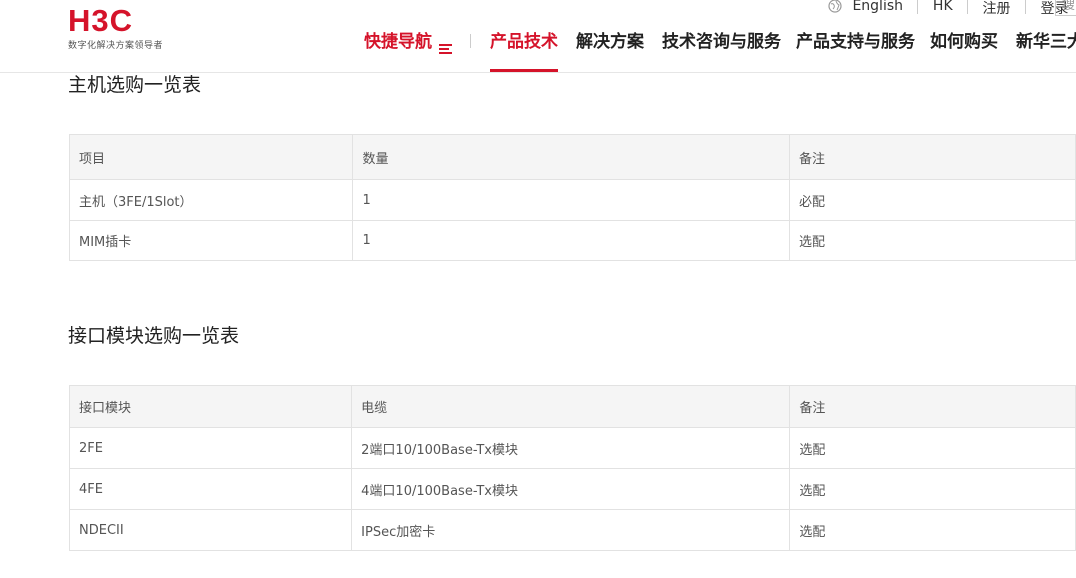  What do you see at coordinates (877, 7) in the screenshot?
I see `language-link: English` at bounding box center [877, 7].